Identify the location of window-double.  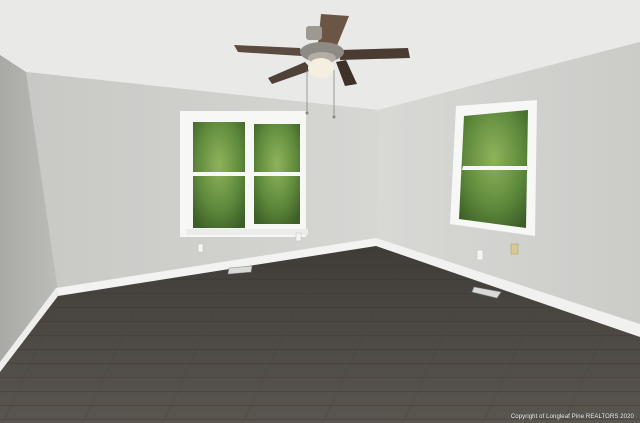
(244, 174).